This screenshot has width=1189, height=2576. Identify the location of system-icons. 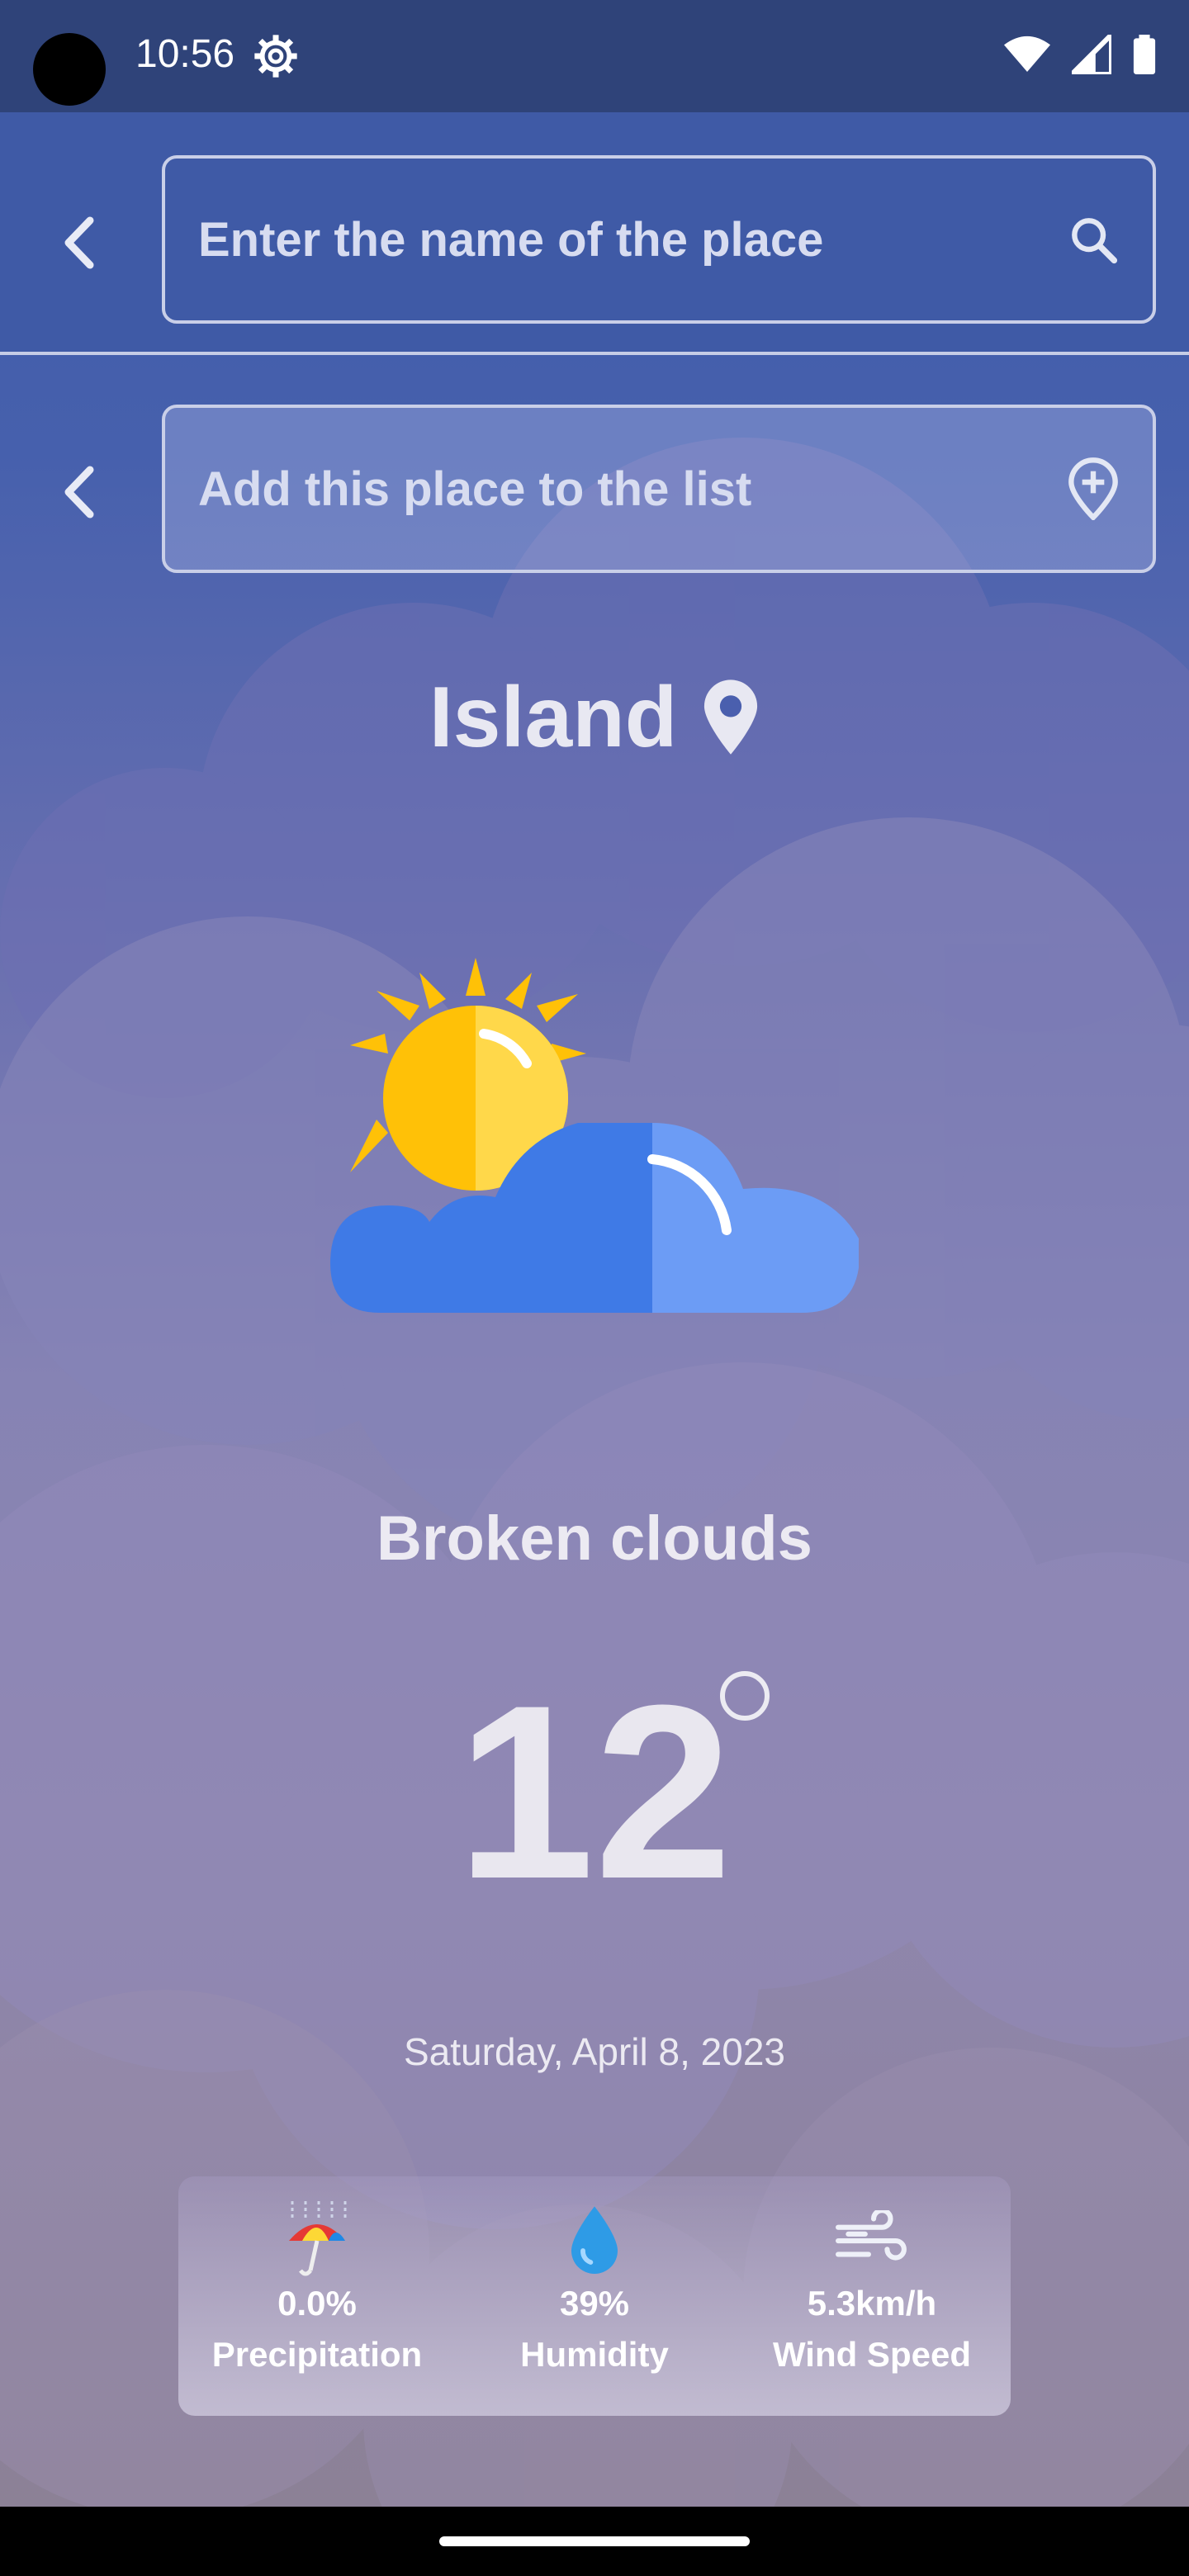
(1080, 54).